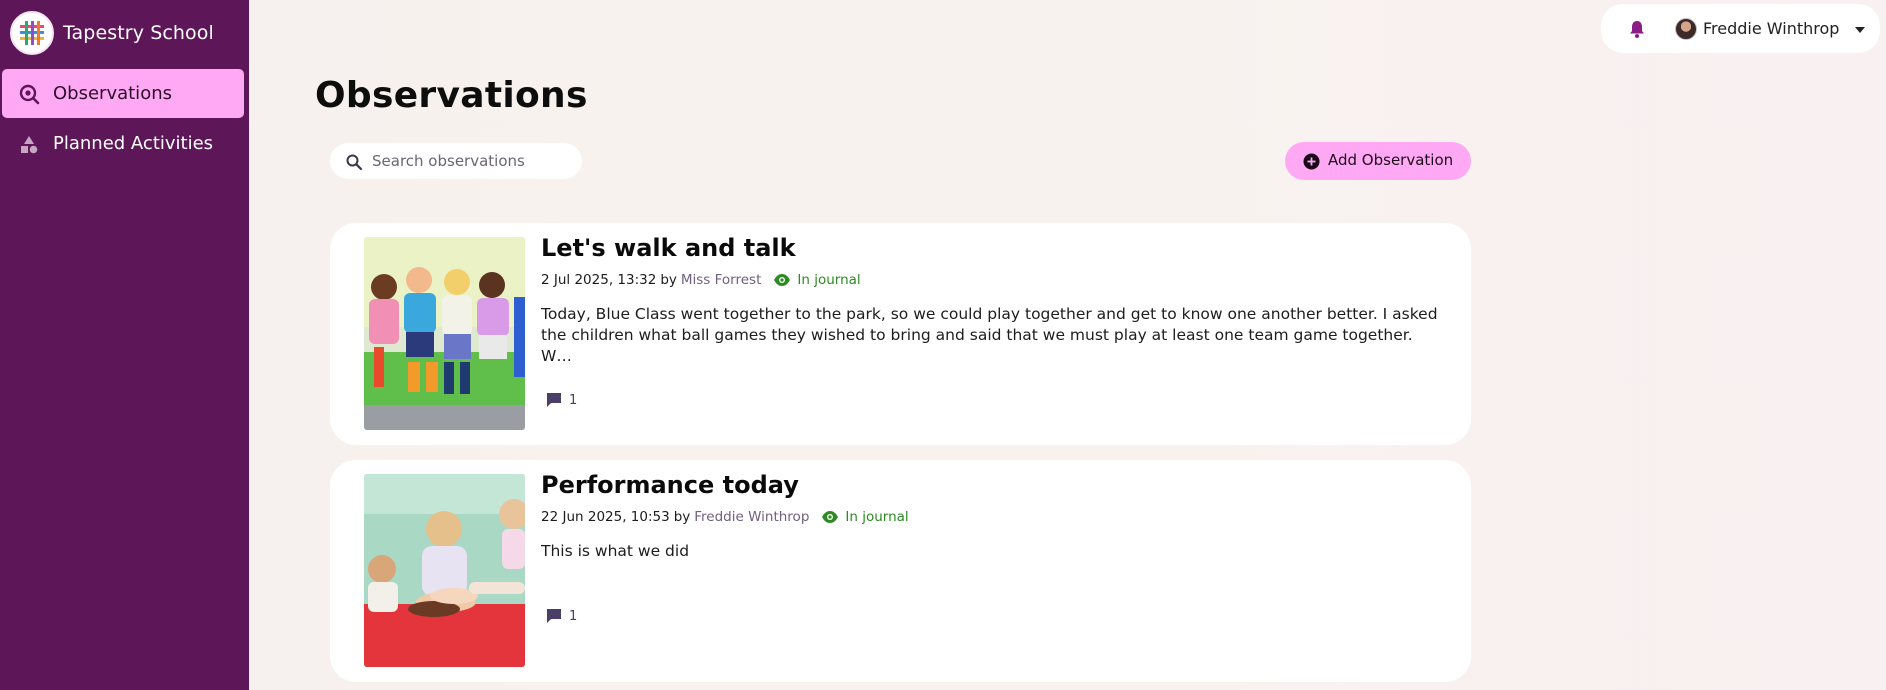  I want to click on search-icon, so click(354, 162).